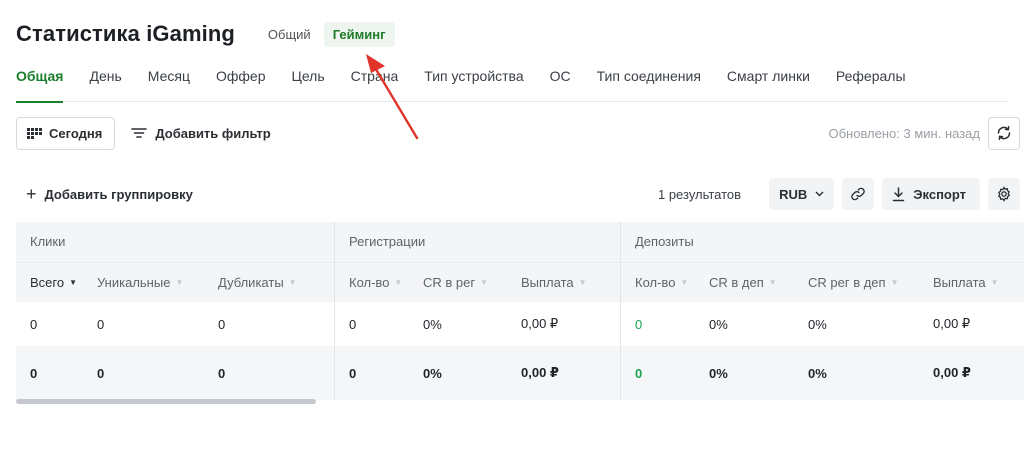  What do you see at coordinates (40, 82) in the screenshot?
I see `tab-general: Общая` at bounding box center [40, 82].